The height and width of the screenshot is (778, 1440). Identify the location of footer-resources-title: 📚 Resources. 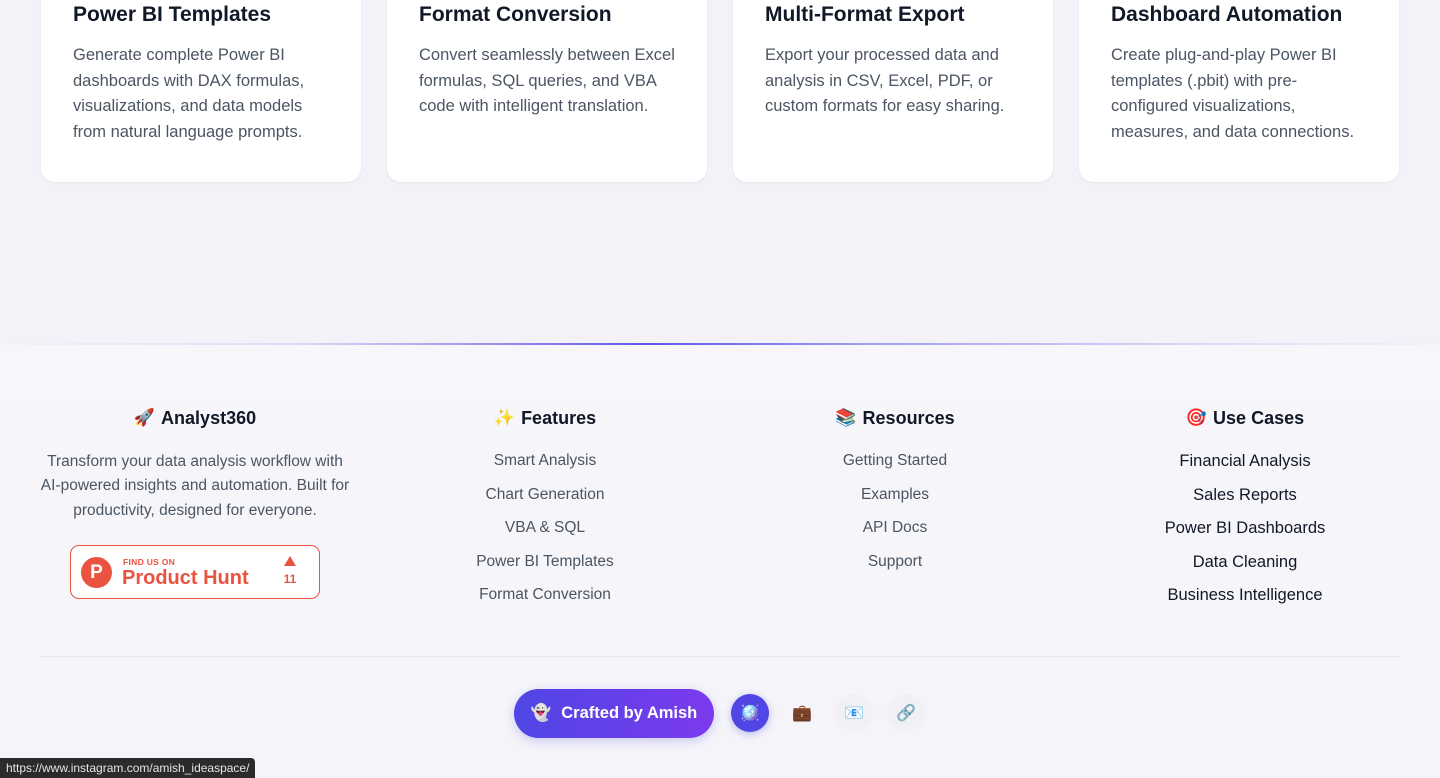
(895, 418).